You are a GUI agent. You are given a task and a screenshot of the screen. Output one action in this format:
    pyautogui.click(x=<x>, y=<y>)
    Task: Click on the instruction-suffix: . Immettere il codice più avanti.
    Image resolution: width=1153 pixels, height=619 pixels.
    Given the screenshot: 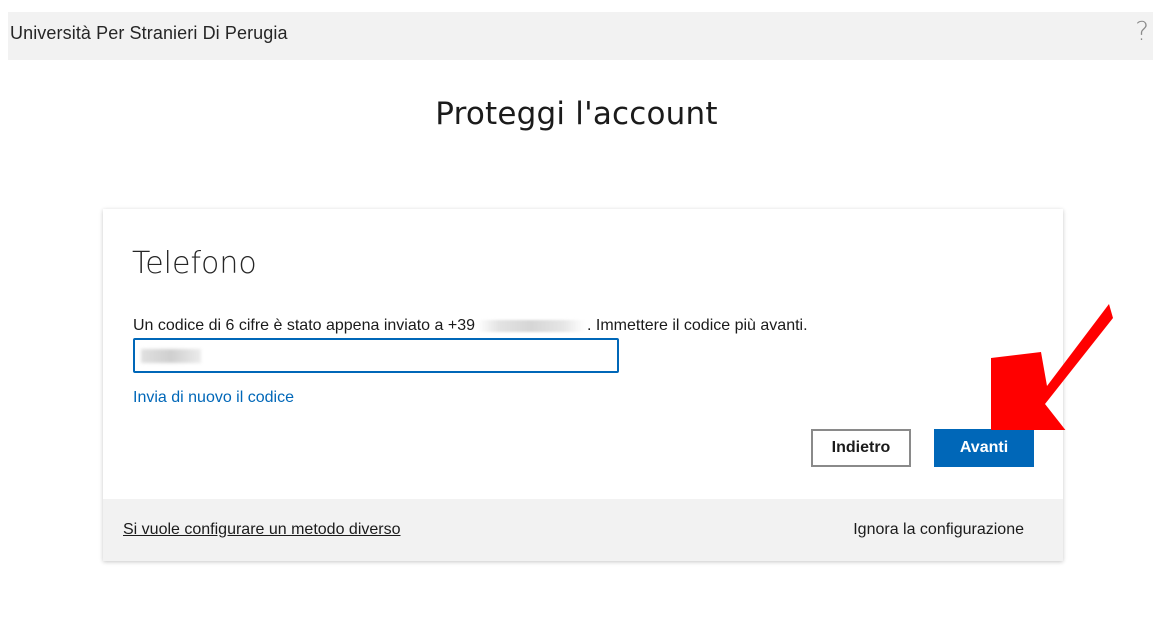 What is the action you would take?
    pyautogui.click(x=697, y=325)
    